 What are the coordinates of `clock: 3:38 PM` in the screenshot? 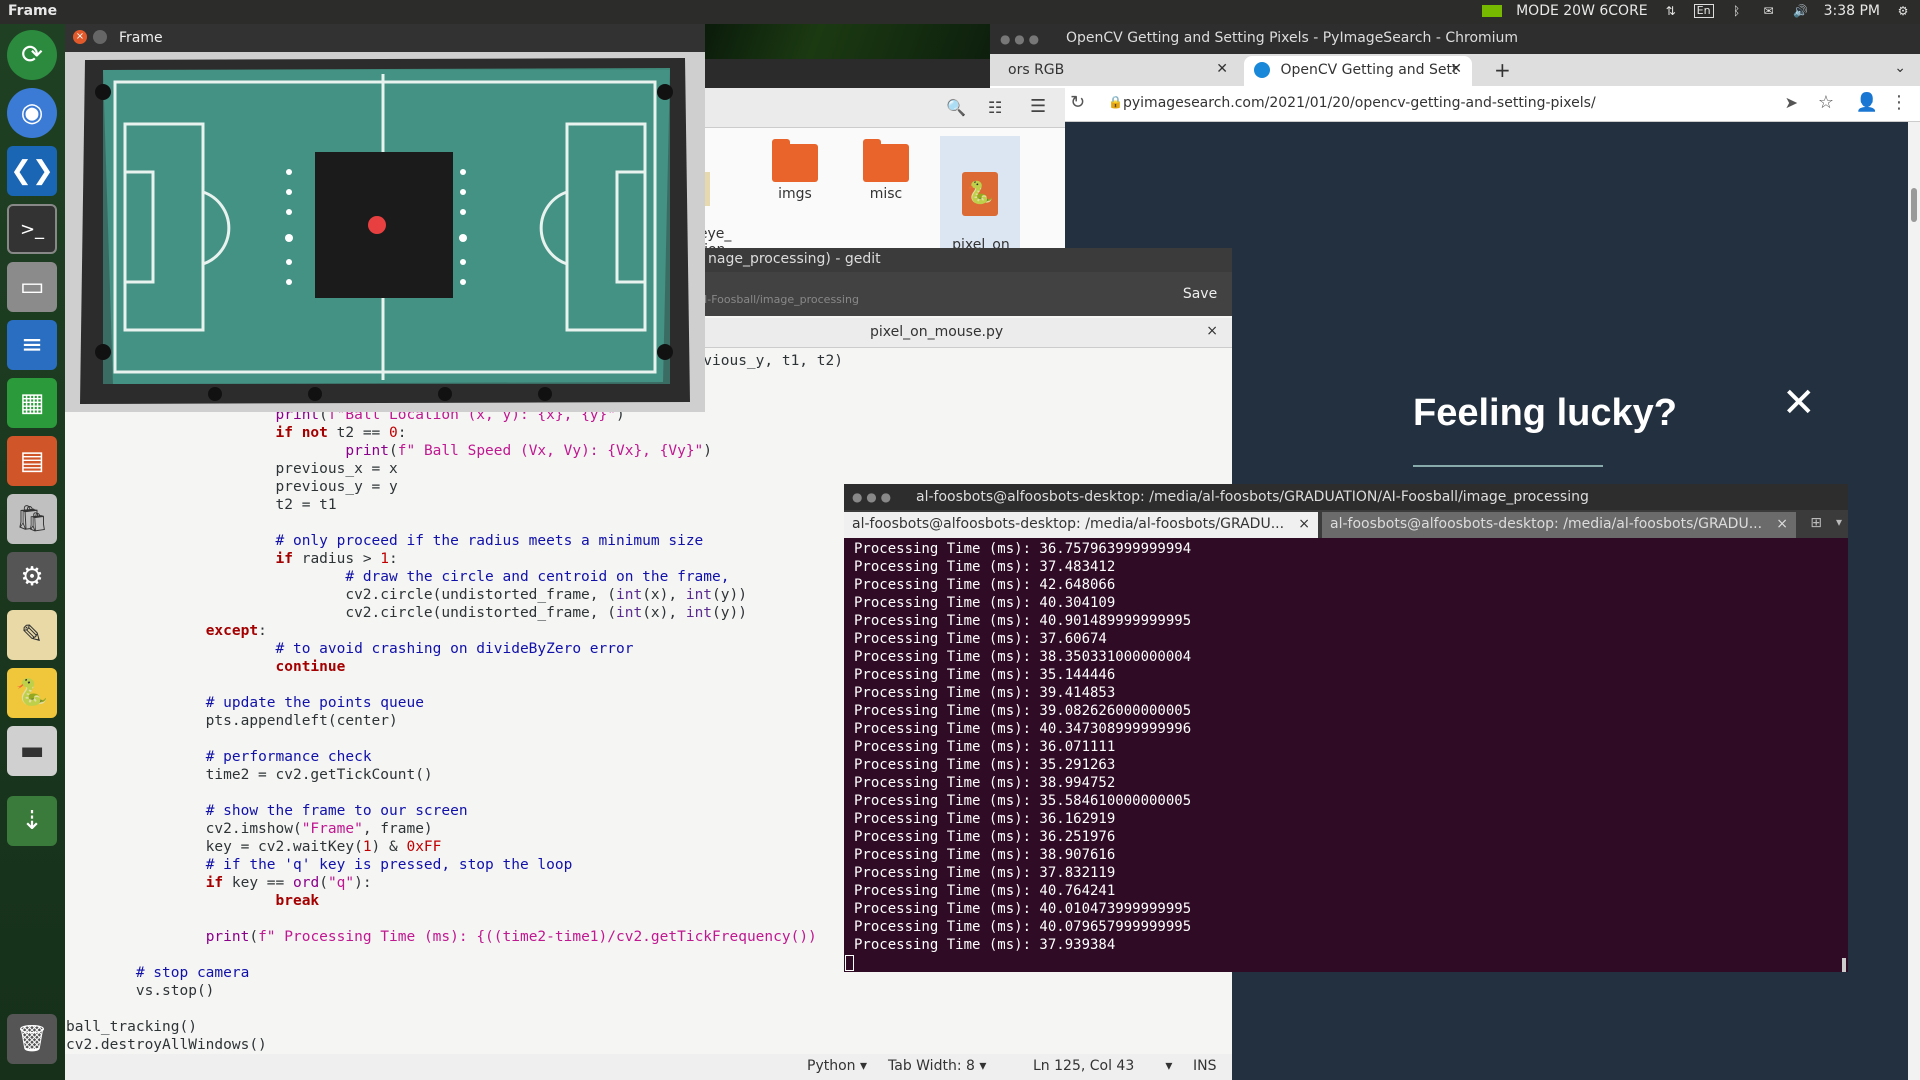 It's located at (1852, 11).